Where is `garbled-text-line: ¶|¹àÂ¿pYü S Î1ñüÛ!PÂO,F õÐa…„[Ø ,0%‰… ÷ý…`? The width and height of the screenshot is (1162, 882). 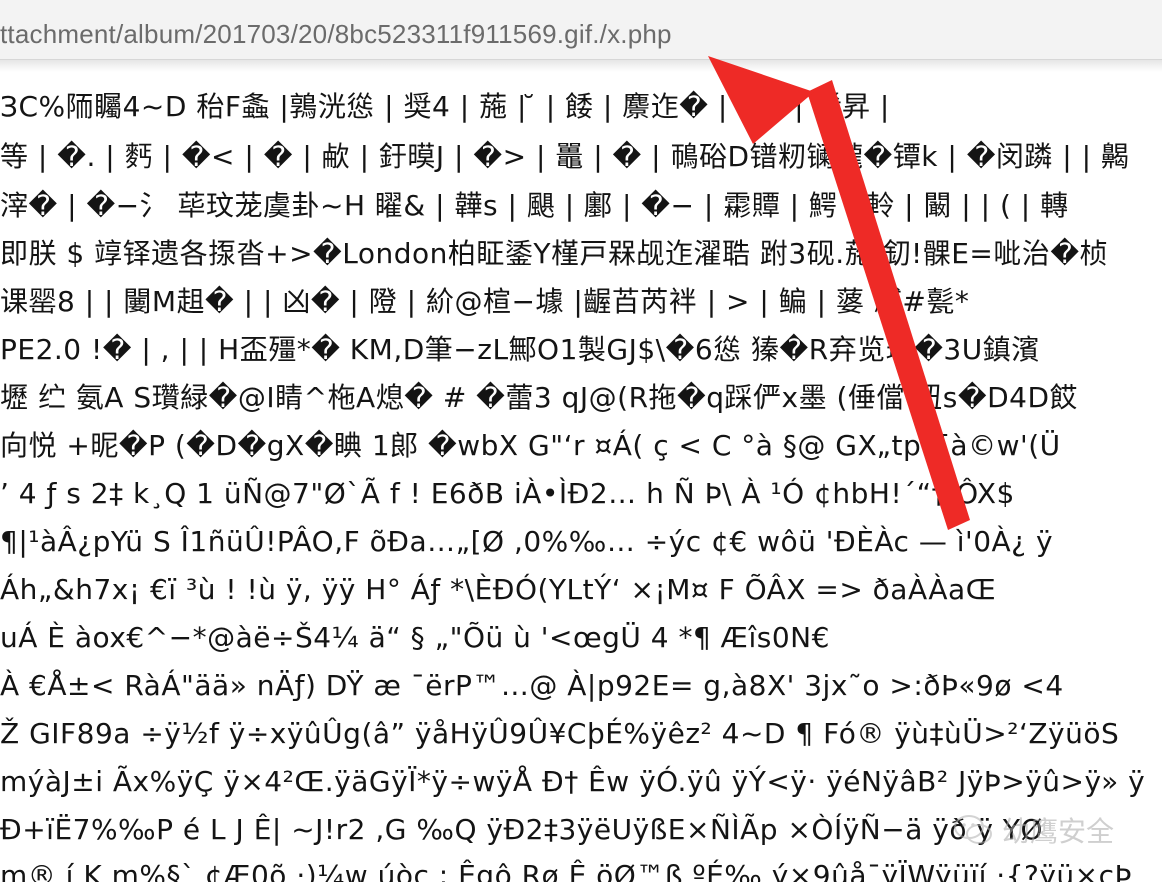
garbled-text-line: ¶|¹àÂ¿pYü S Î1ñüÛ!PÂO,F õÐa…„[Ø ,0%‰… ÷ý… is located at coordinates (527, 541).